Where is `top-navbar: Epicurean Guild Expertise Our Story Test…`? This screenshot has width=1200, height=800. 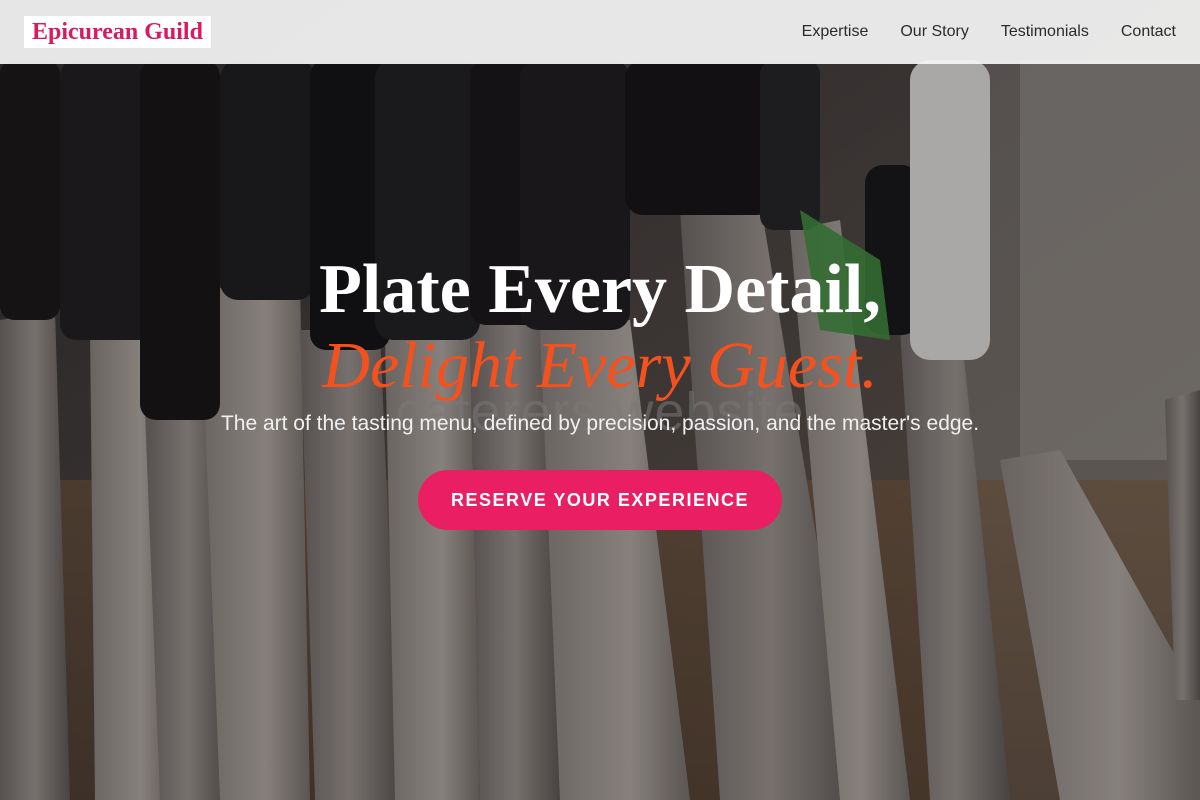
top-navbar: Epicurean Guild Expertise Our Story Test… is located at coordinates (600, 32).